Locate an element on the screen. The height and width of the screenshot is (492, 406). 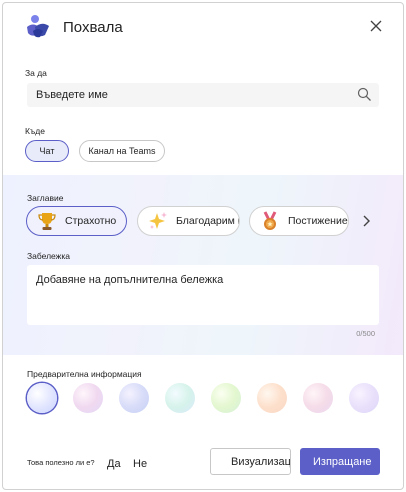
send-button-label: Изпращане is located at coordinates (342, 461).